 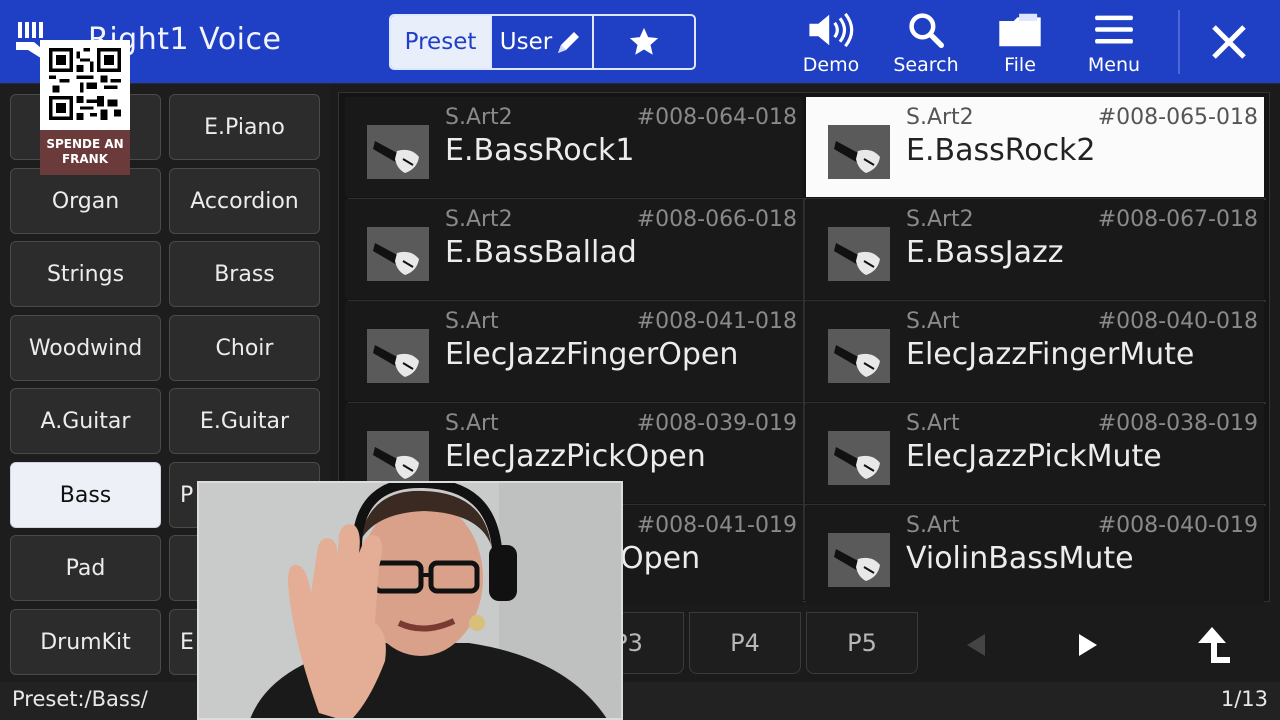 I want to click on qr-code-icon, so click(x=85, y=84).